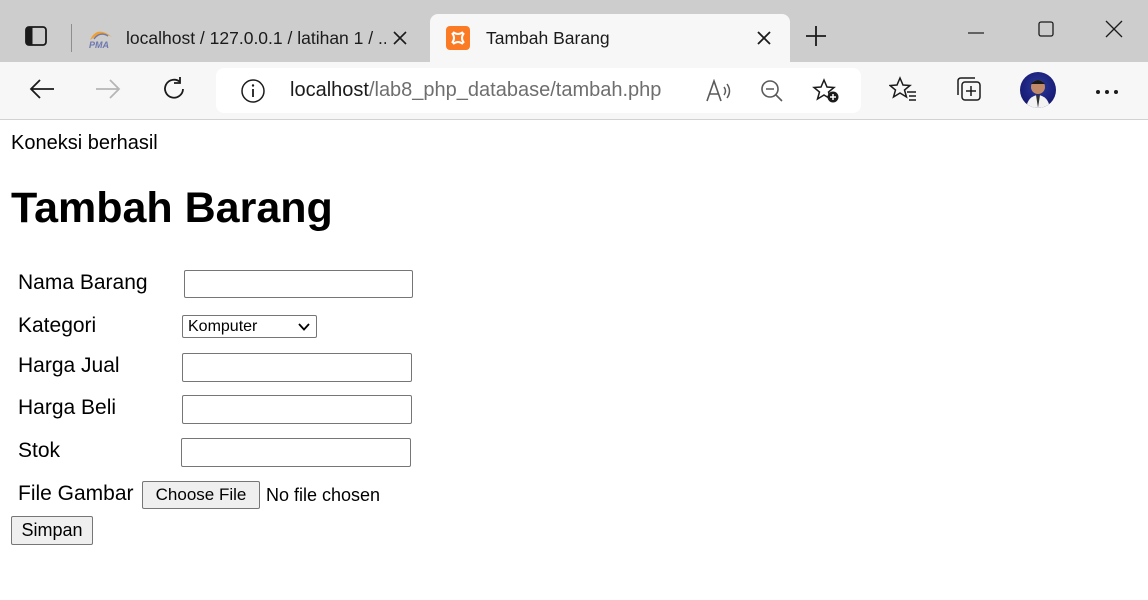 The image size is (1148, 600). I want to click on back-button, so click(42, 91).